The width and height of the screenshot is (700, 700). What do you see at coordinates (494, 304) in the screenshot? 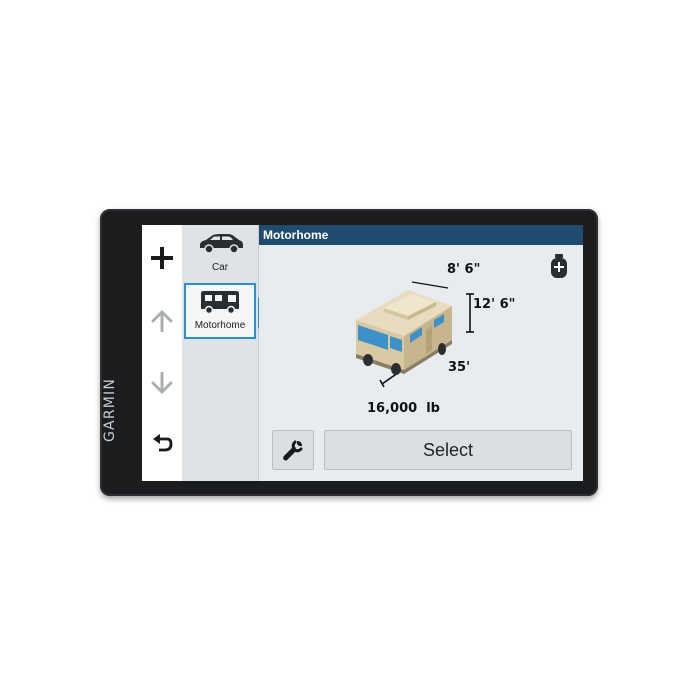
I see `vehicle-height: 12' 6"` at bounding box center [494, 304].